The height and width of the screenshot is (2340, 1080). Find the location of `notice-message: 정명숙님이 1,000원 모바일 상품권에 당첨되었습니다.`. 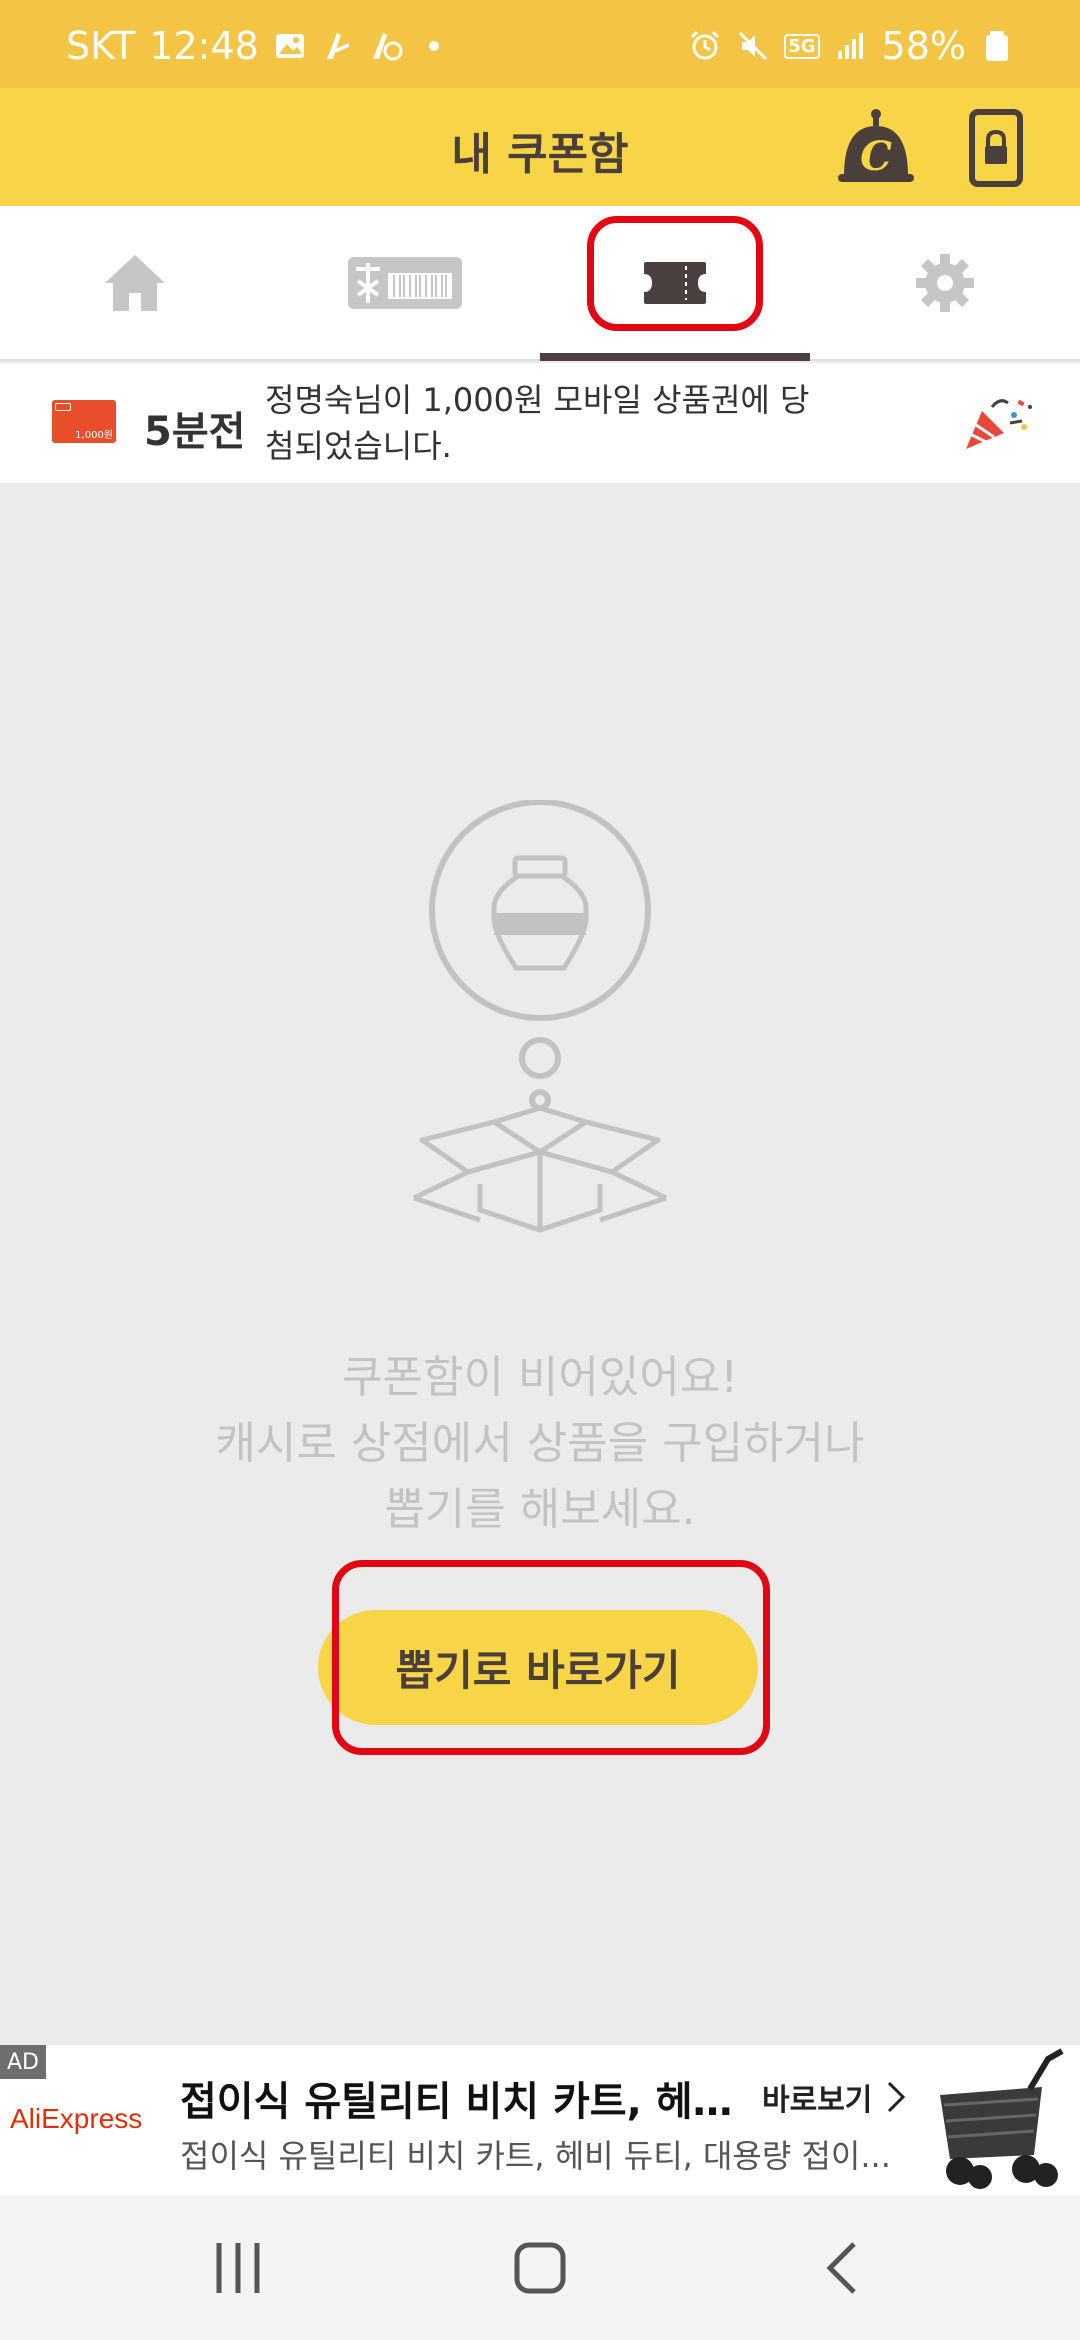

notice-message: 정명숙님이 1,000원 모바일 상품권에 당첨되었습니다. is located at coordinates (537, 423).